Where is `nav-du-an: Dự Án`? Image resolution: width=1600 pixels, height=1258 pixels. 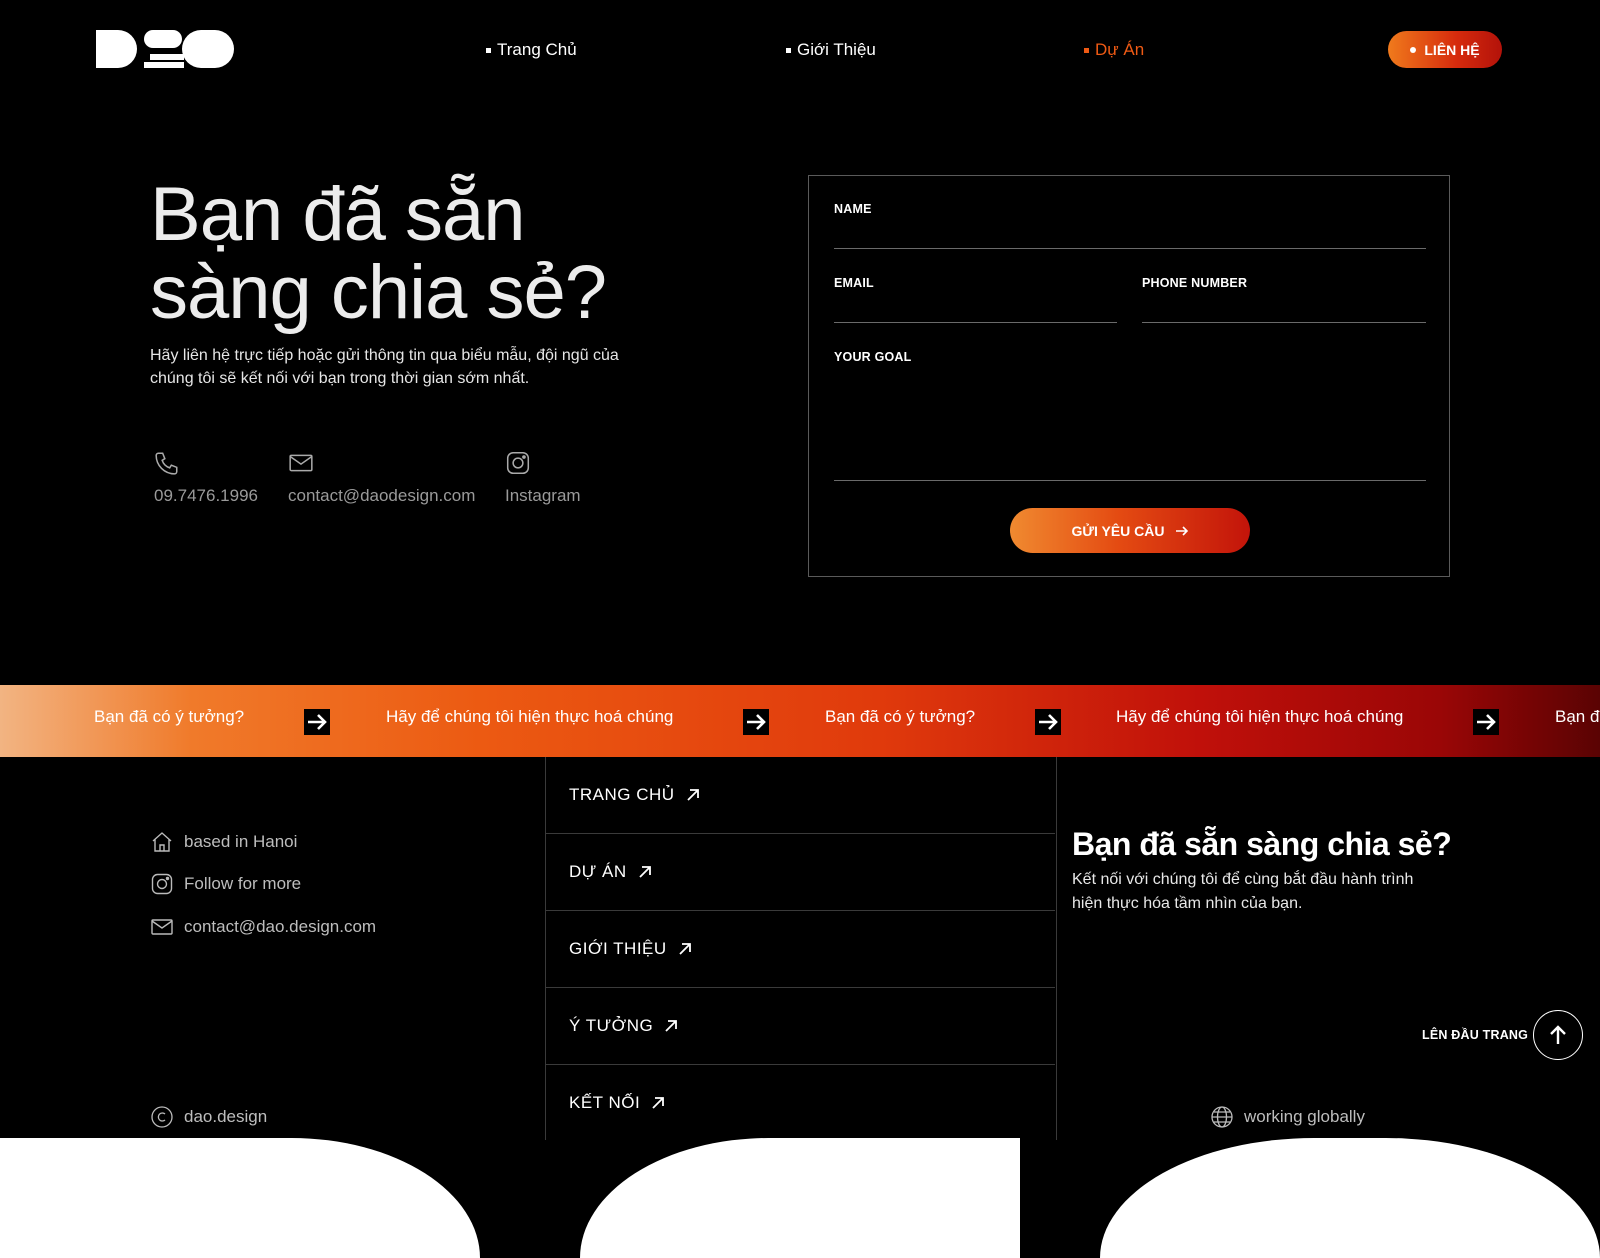
nav-du-an: Dự Án is located at coordinates (1114, 50).